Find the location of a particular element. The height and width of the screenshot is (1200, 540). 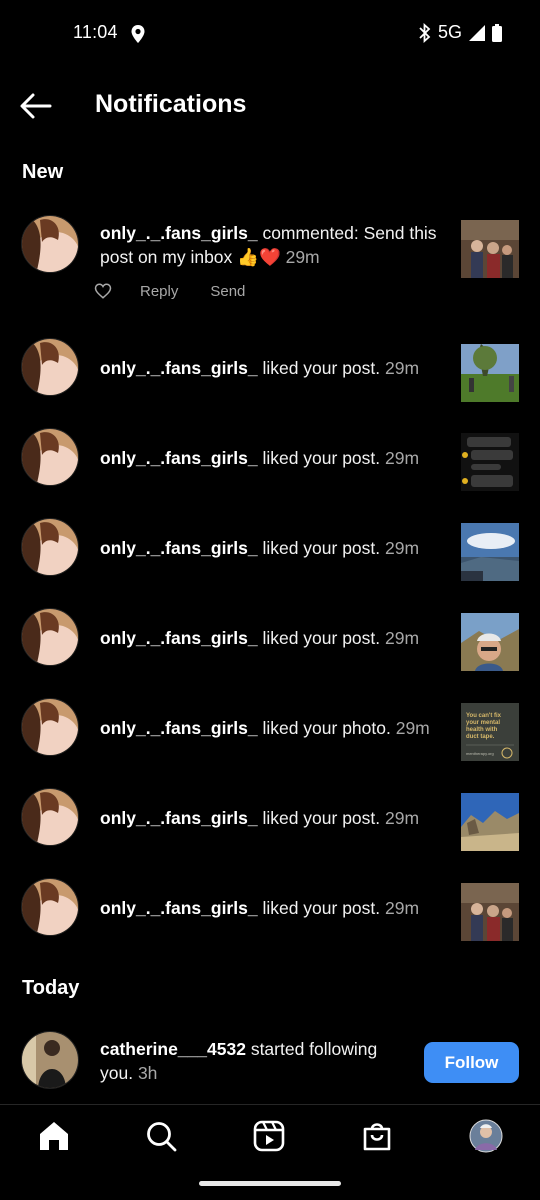

header: Notifications is located at coordinates (270, 106).